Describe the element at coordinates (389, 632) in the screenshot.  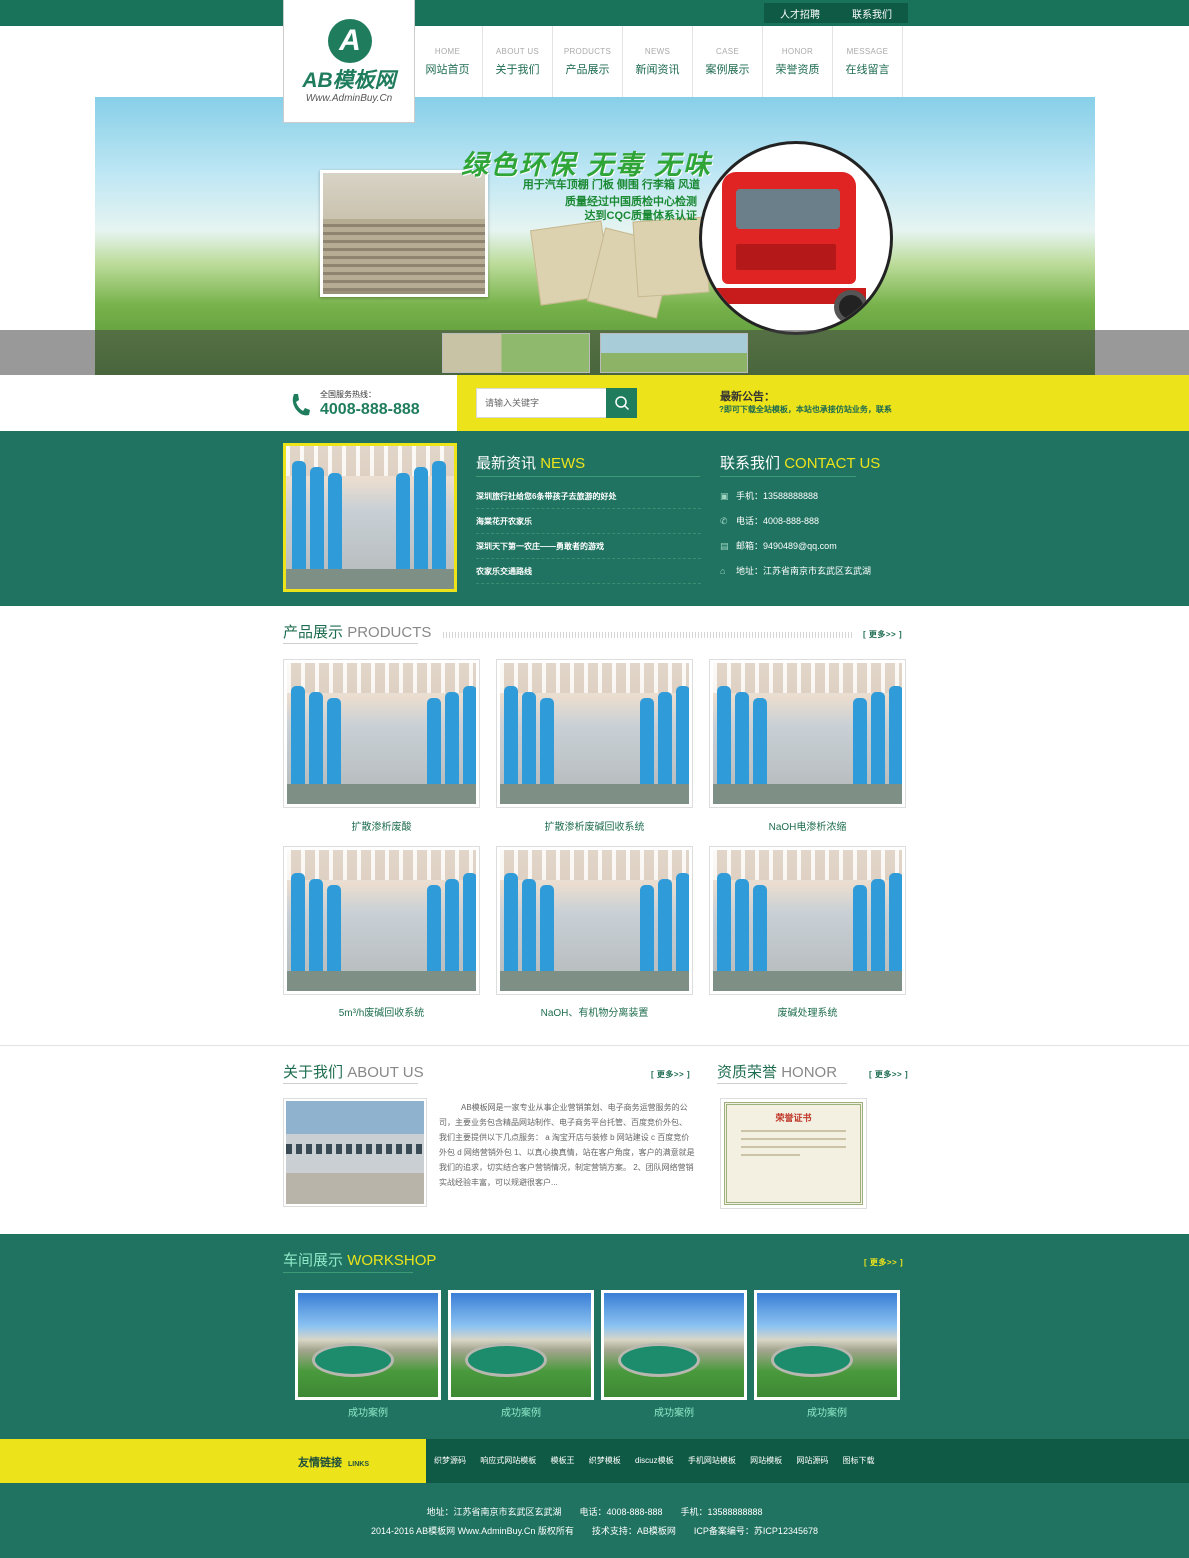
I see `products-title-en: PRODUCTS` at that location.